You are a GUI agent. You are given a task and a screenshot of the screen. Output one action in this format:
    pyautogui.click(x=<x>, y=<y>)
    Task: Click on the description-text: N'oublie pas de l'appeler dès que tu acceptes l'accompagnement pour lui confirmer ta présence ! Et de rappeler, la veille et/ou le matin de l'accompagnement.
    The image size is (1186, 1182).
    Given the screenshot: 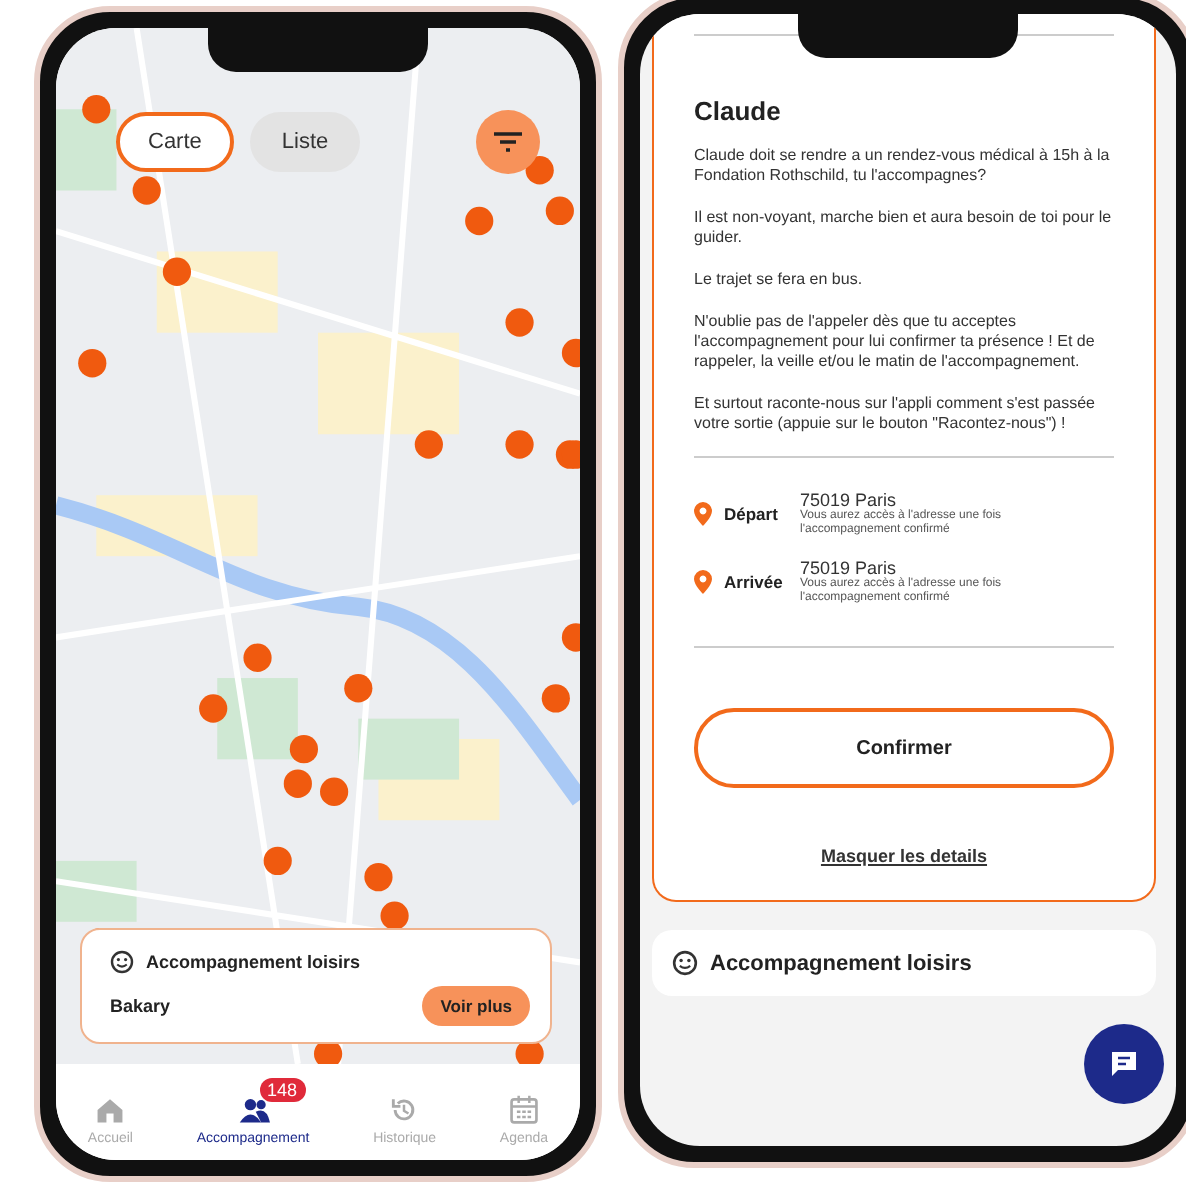 What is the action you would take?
    pyautogui.click(x=895, y=342)
    